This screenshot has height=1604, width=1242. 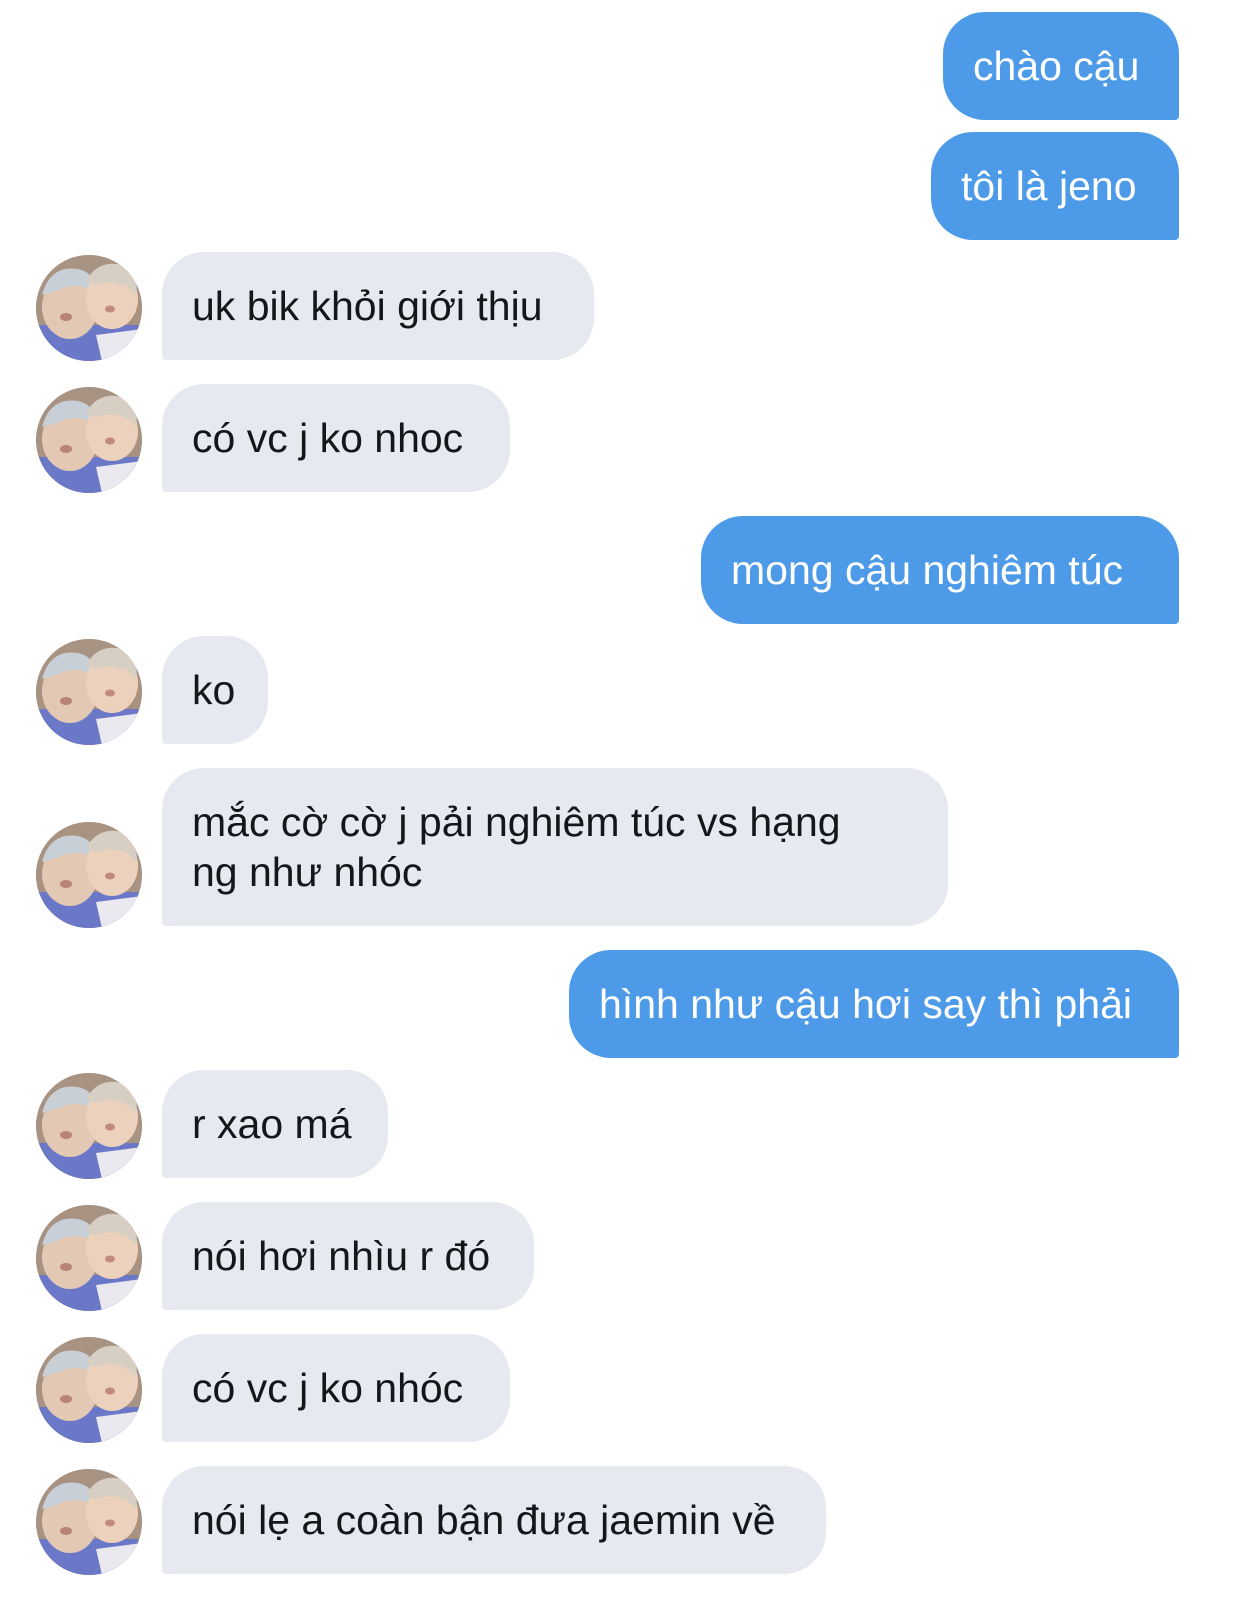 I want to click on outgoing-message: chào cậu, so click(x=1059, y=66).